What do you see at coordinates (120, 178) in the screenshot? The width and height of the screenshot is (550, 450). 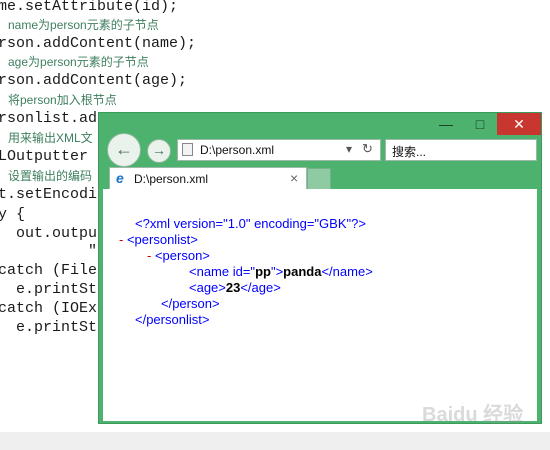 I see `ie-icon: e` at bounding box center [120, 178].